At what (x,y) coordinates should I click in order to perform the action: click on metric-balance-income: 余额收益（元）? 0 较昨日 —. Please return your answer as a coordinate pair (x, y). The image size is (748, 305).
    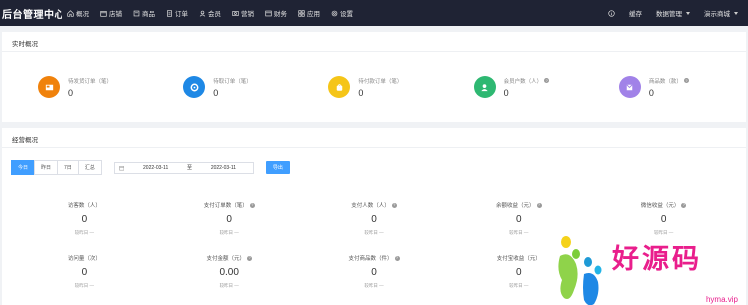
    Looking at the image, I should click on (519, 218).